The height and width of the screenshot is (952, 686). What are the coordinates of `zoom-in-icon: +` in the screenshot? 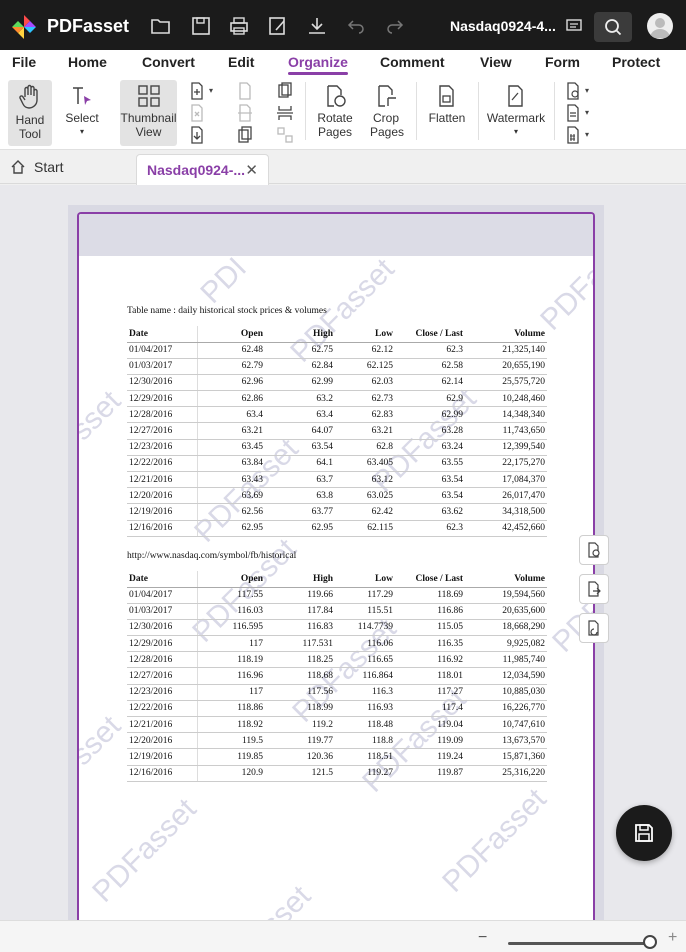 It's located at (672, 938).